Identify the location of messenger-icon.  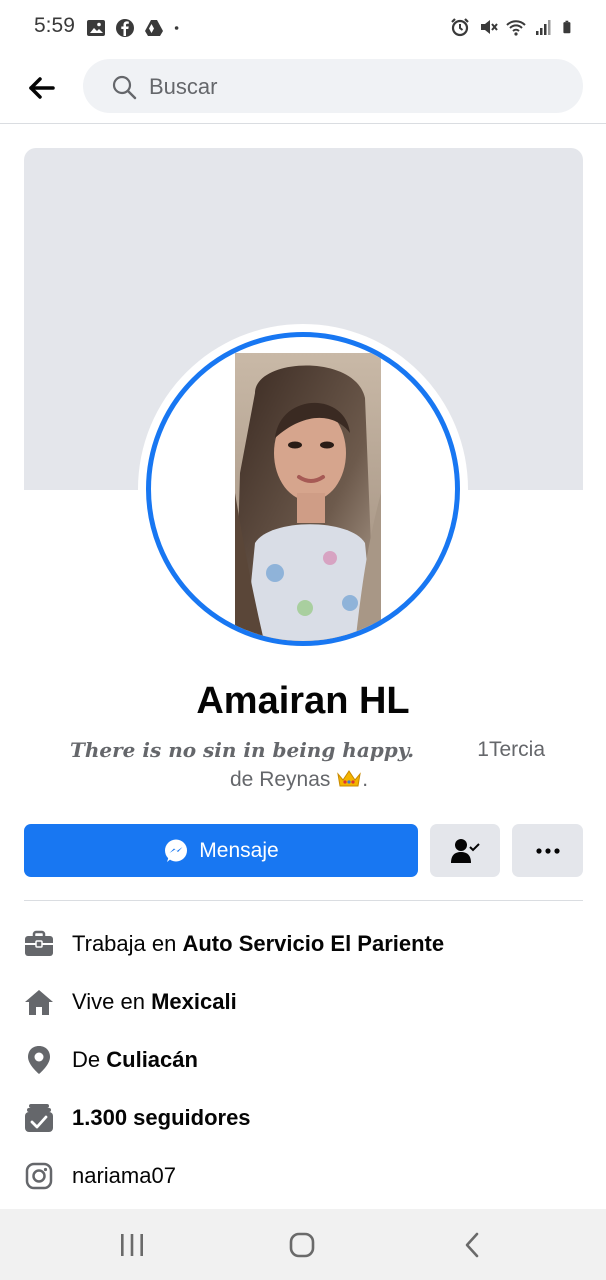
(176, 850).